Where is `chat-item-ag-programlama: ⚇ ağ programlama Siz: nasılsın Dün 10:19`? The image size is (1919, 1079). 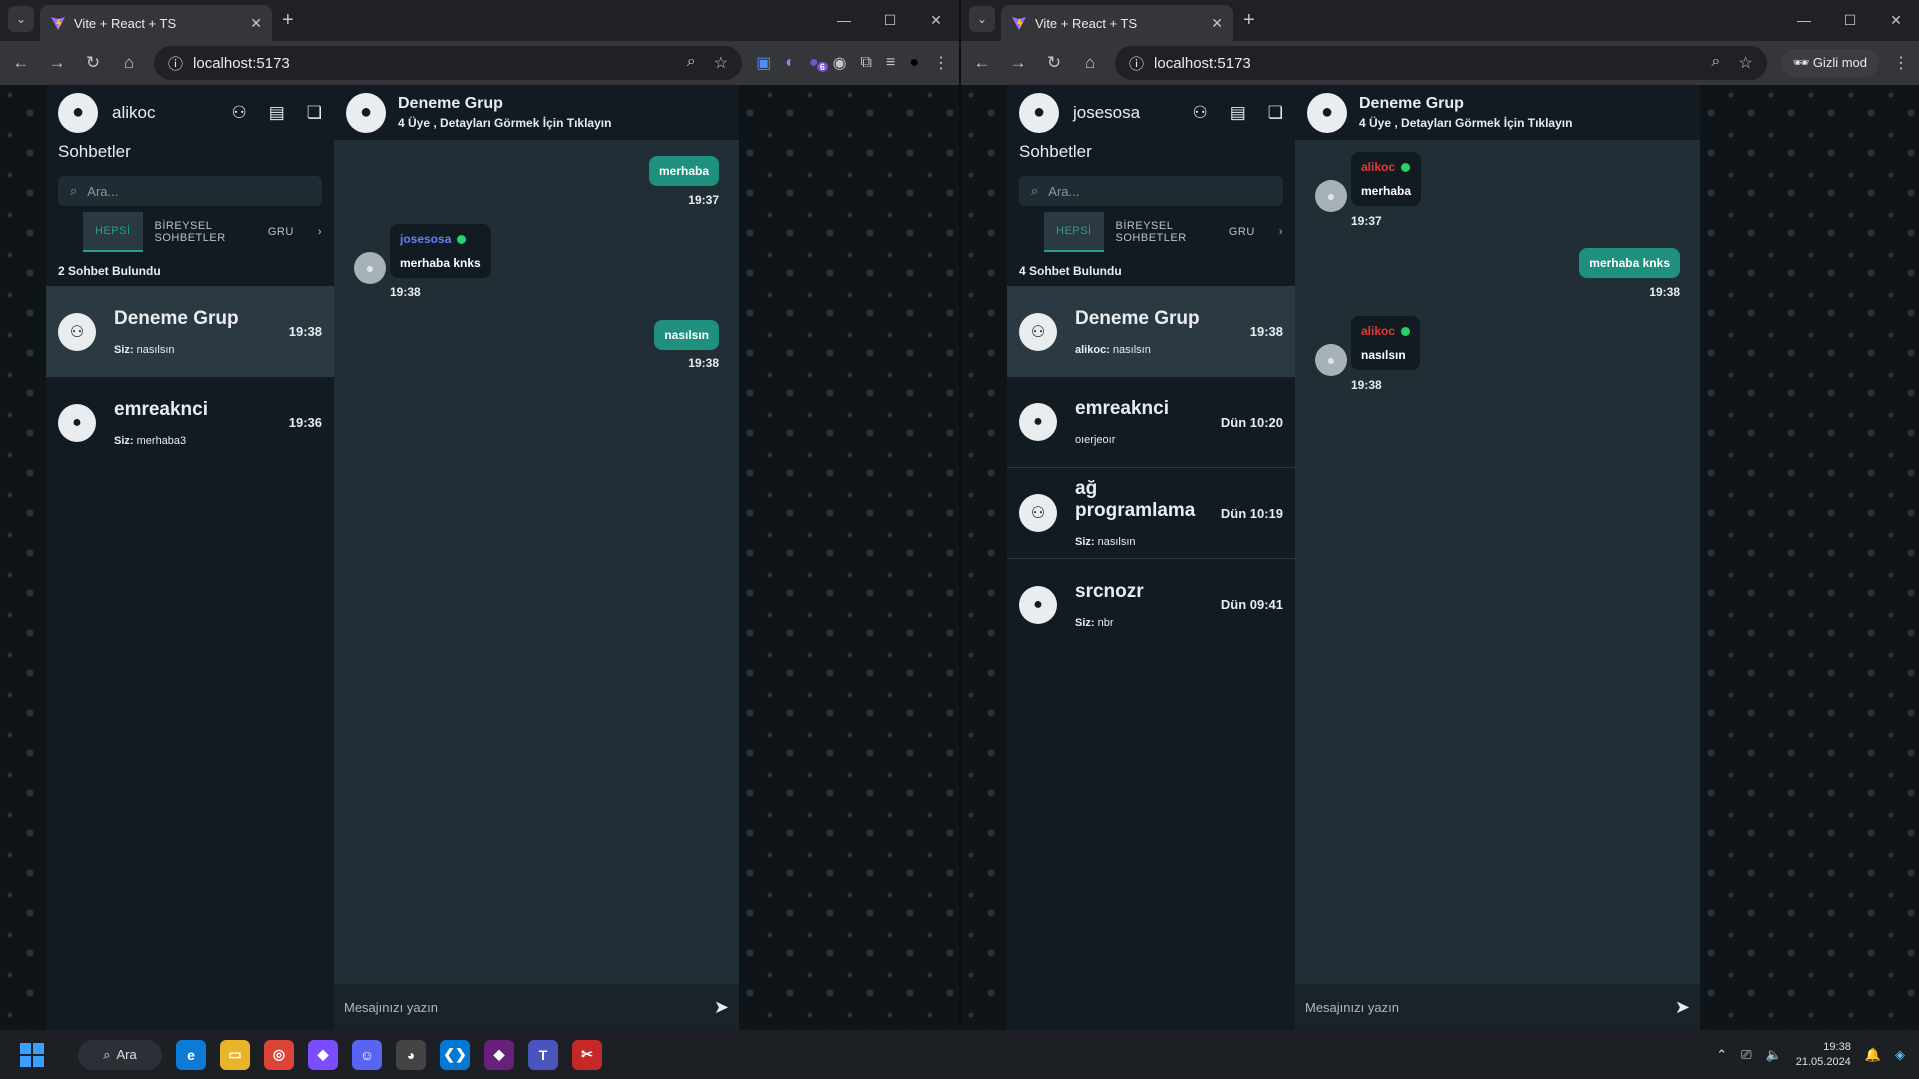
chat-item-ag-programlama: ⚇ ağ programlama Siz: nasılsın Dün 10:19 is located at coordinates (1151, 513).